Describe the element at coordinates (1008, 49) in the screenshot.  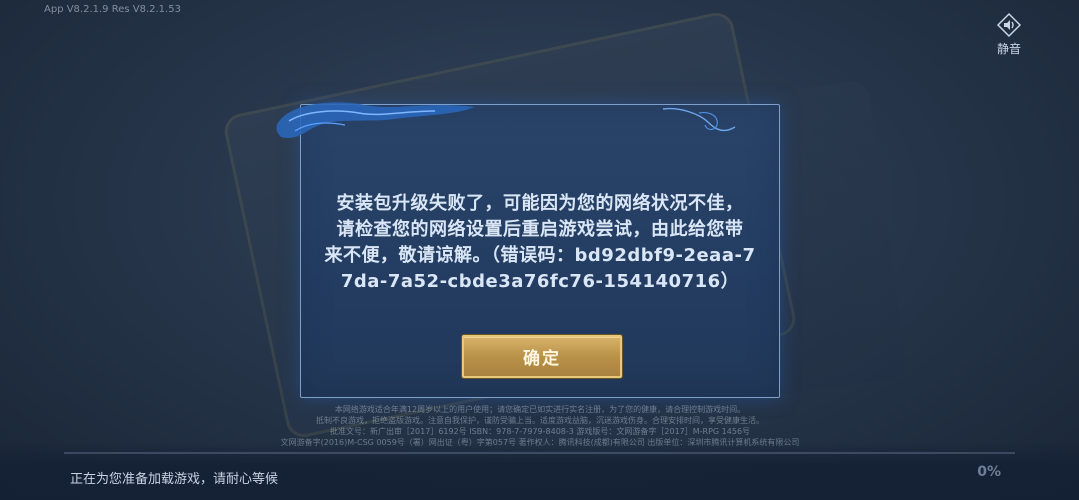
I see `mute-label: 静音` at that location.